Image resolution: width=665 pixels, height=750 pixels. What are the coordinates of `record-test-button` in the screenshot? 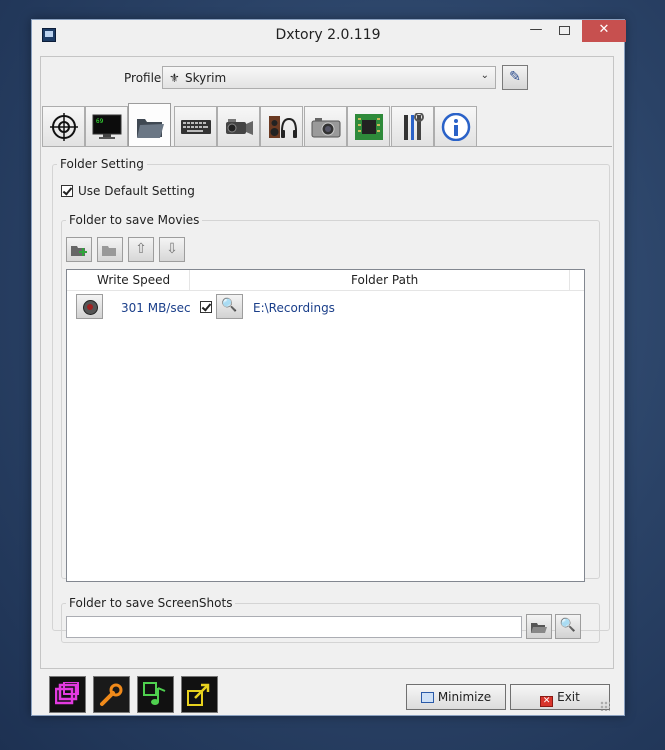 It's located at (89, 306).